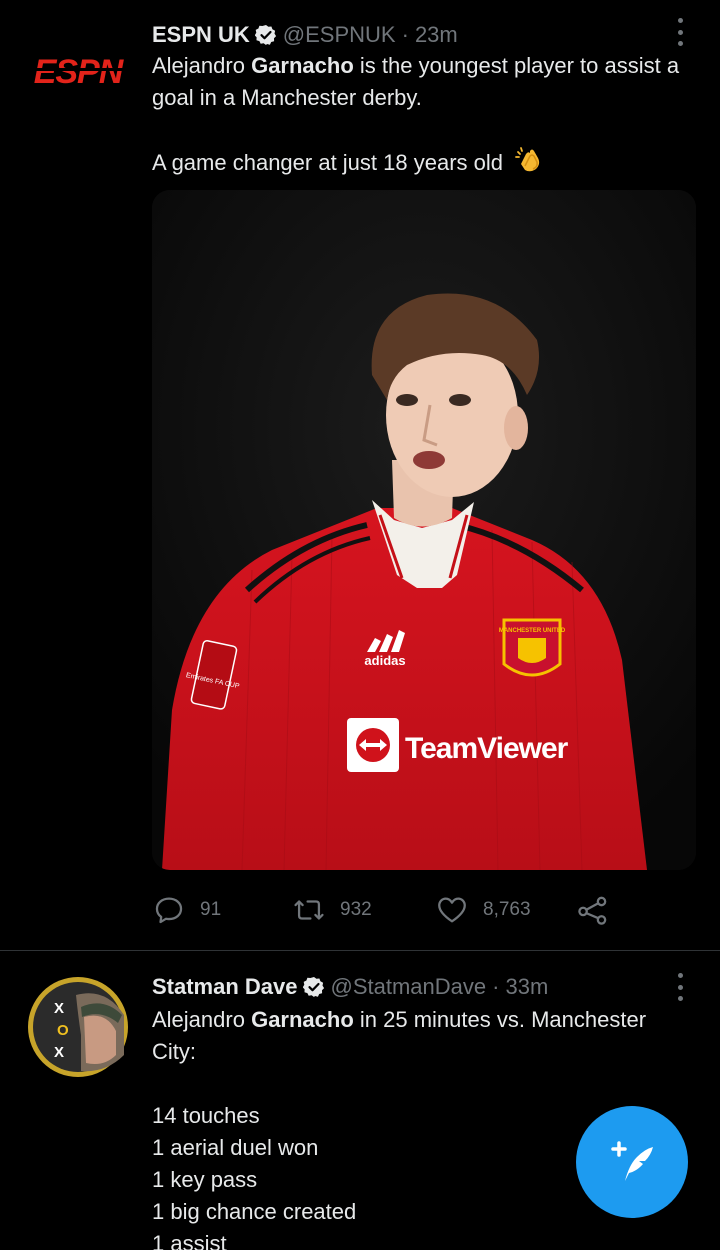  Describe the element at coordinates (186, 910) in the screenshot. I see `reply-button: 91` at that location.